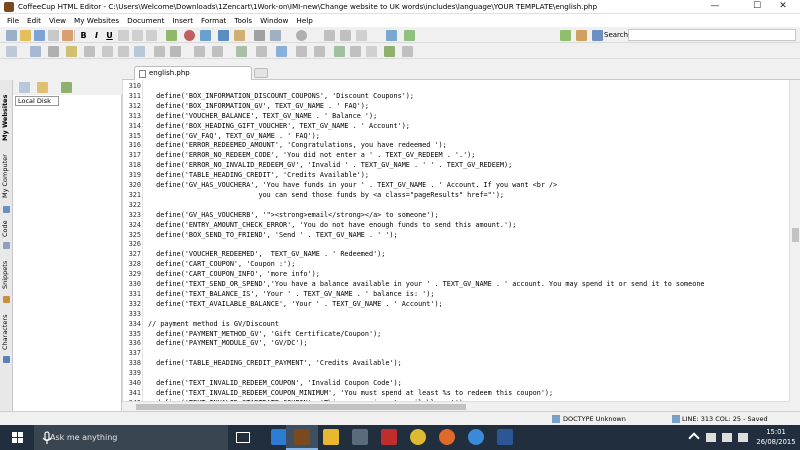  Describe the element at coordinates (137, 35) in the screenshot. I see `align-center-icon` at that location.